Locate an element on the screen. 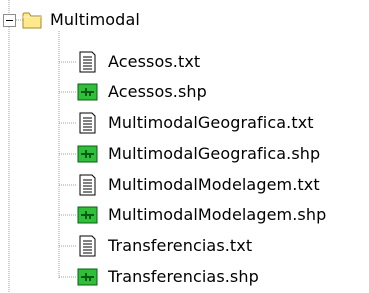 The width and height of the screenshot is (369, 293). tree-node-transferencias-txt: Transferencias.txt is located at coordinates (164, 246).